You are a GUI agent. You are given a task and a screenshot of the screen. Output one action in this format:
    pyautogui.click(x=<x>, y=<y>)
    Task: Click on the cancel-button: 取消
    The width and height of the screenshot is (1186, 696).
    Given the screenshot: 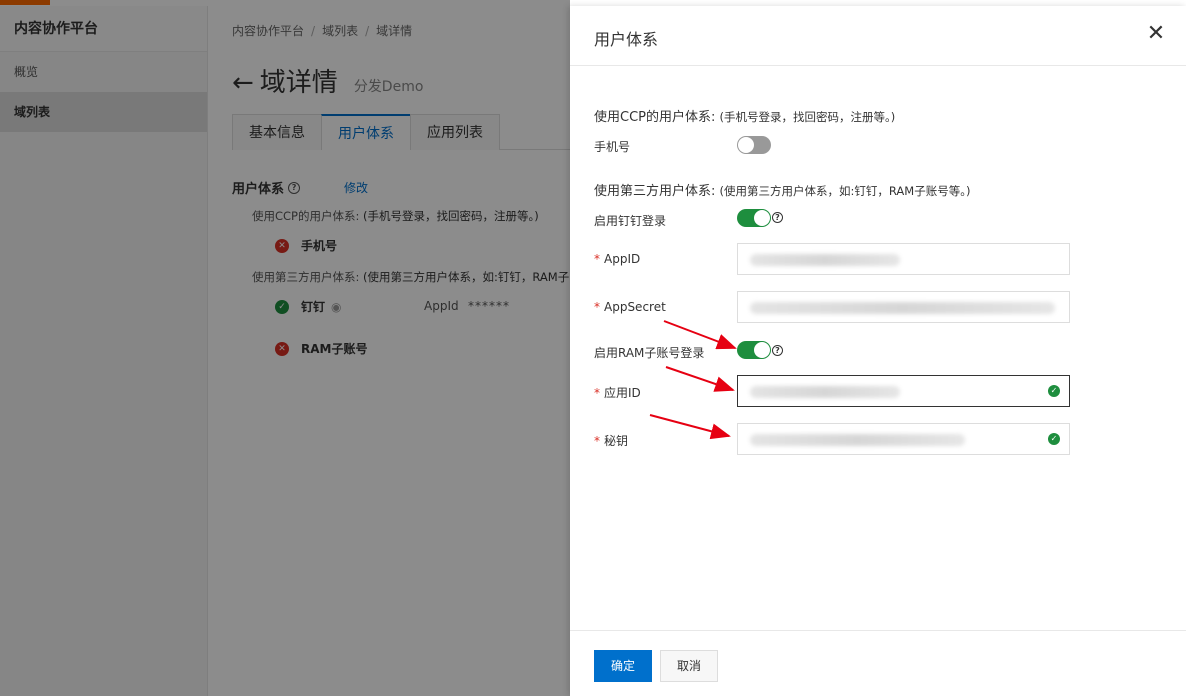 What is the action you would take?
    pyautogui.click(x=689, y=666)
    